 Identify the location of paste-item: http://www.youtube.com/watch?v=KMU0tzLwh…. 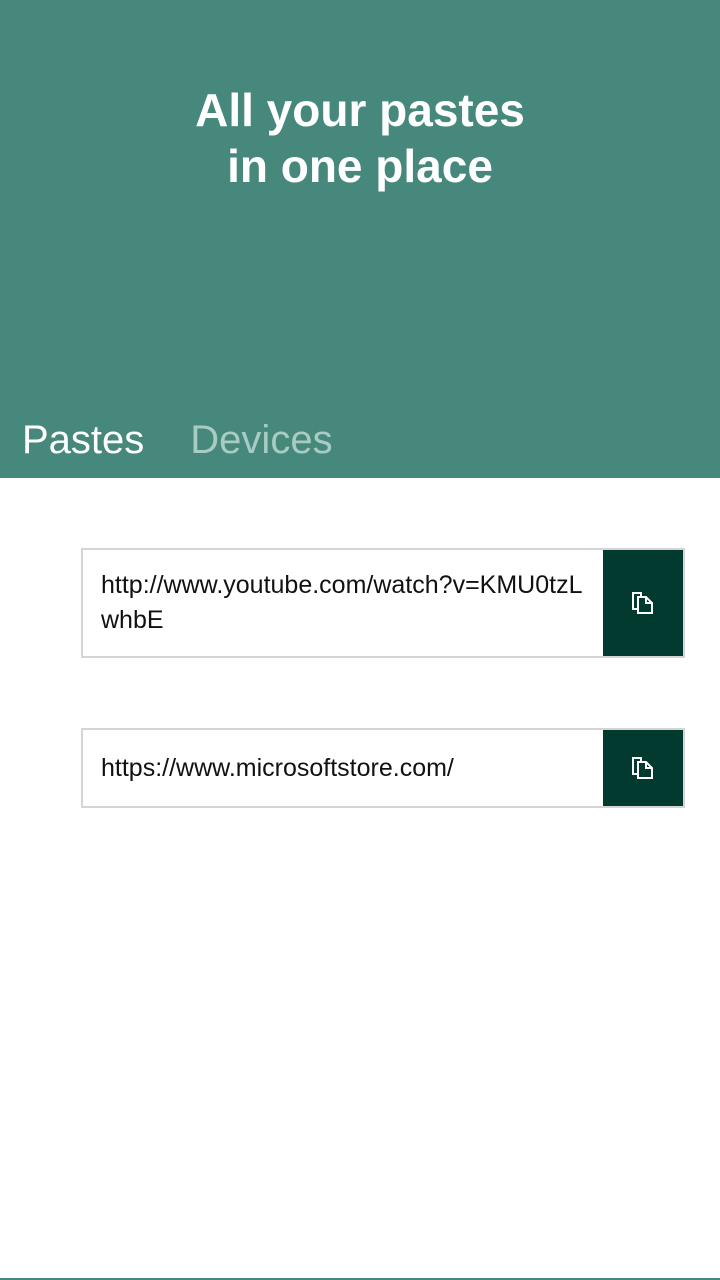
(383, 603).